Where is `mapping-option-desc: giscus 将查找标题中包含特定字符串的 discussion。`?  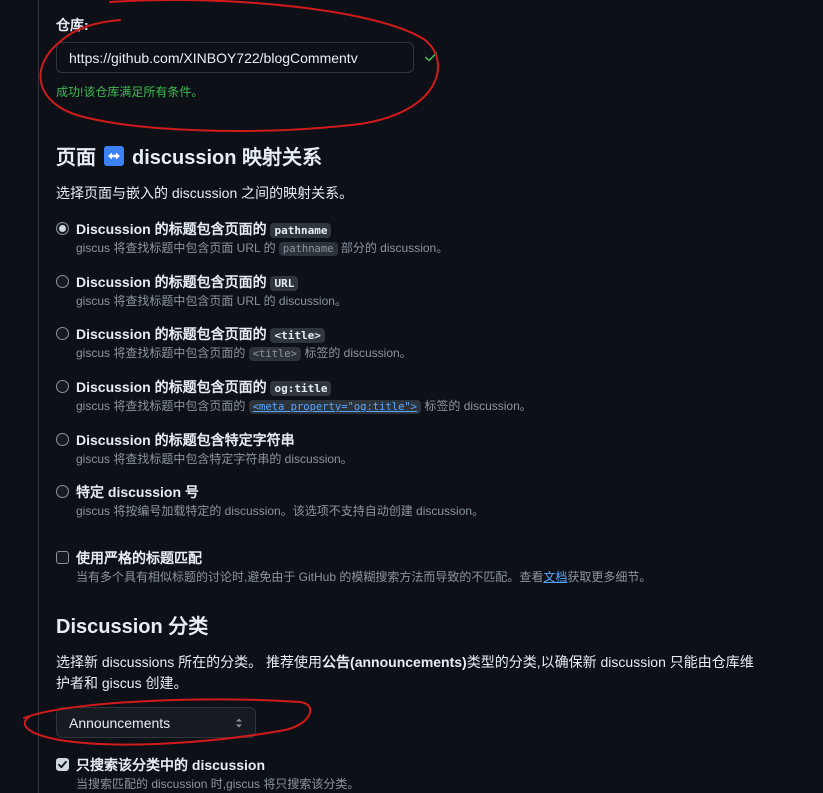 mapping-option-desc: giscus 将查找标题中包含特定字符串的 discussion。 is located at coordinates (214, 459).